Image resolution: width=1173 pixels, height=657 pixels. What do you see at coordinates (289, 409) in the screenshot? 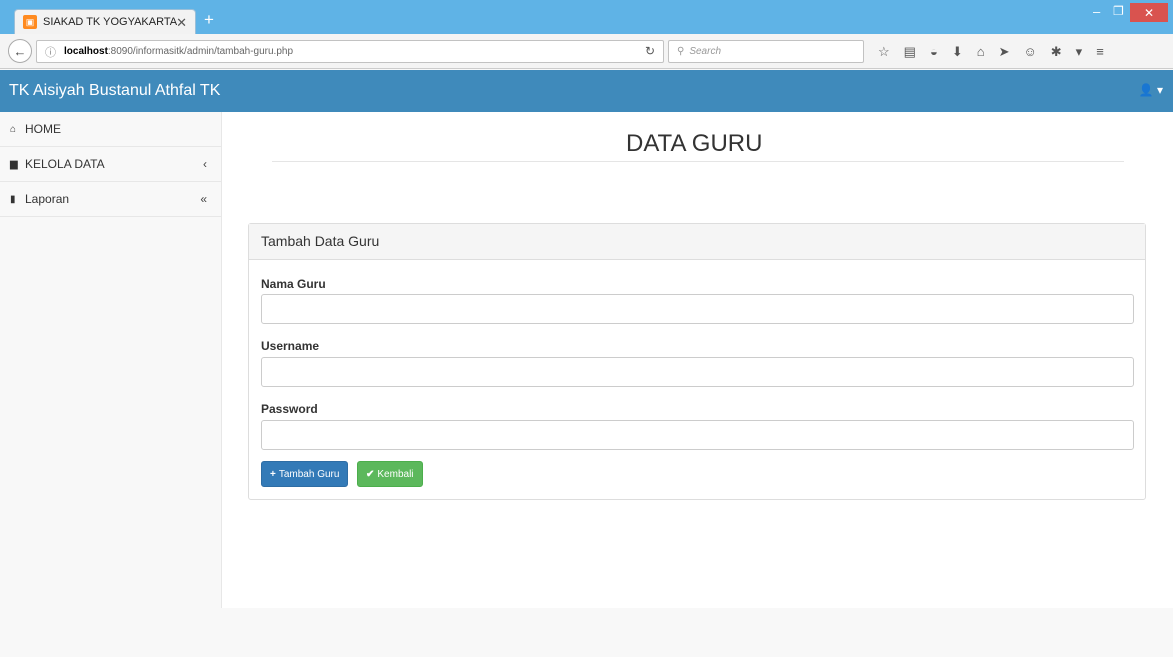
I see `password-label: Password` at bounding box center [289, 409].